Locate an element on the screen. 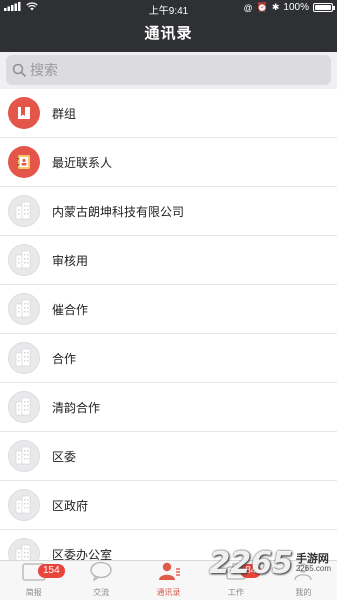 This screenshot has height=600, width=337. contact-label: 最近联系人 is located at coordinates (82, 162).